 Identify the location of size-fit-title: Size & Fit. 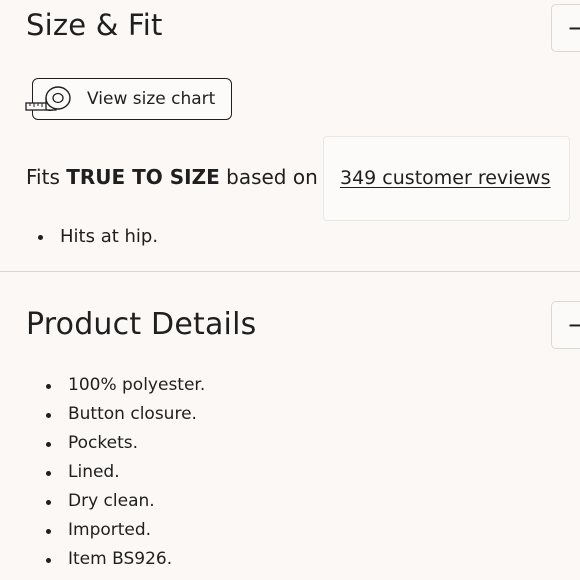
(94, 25).